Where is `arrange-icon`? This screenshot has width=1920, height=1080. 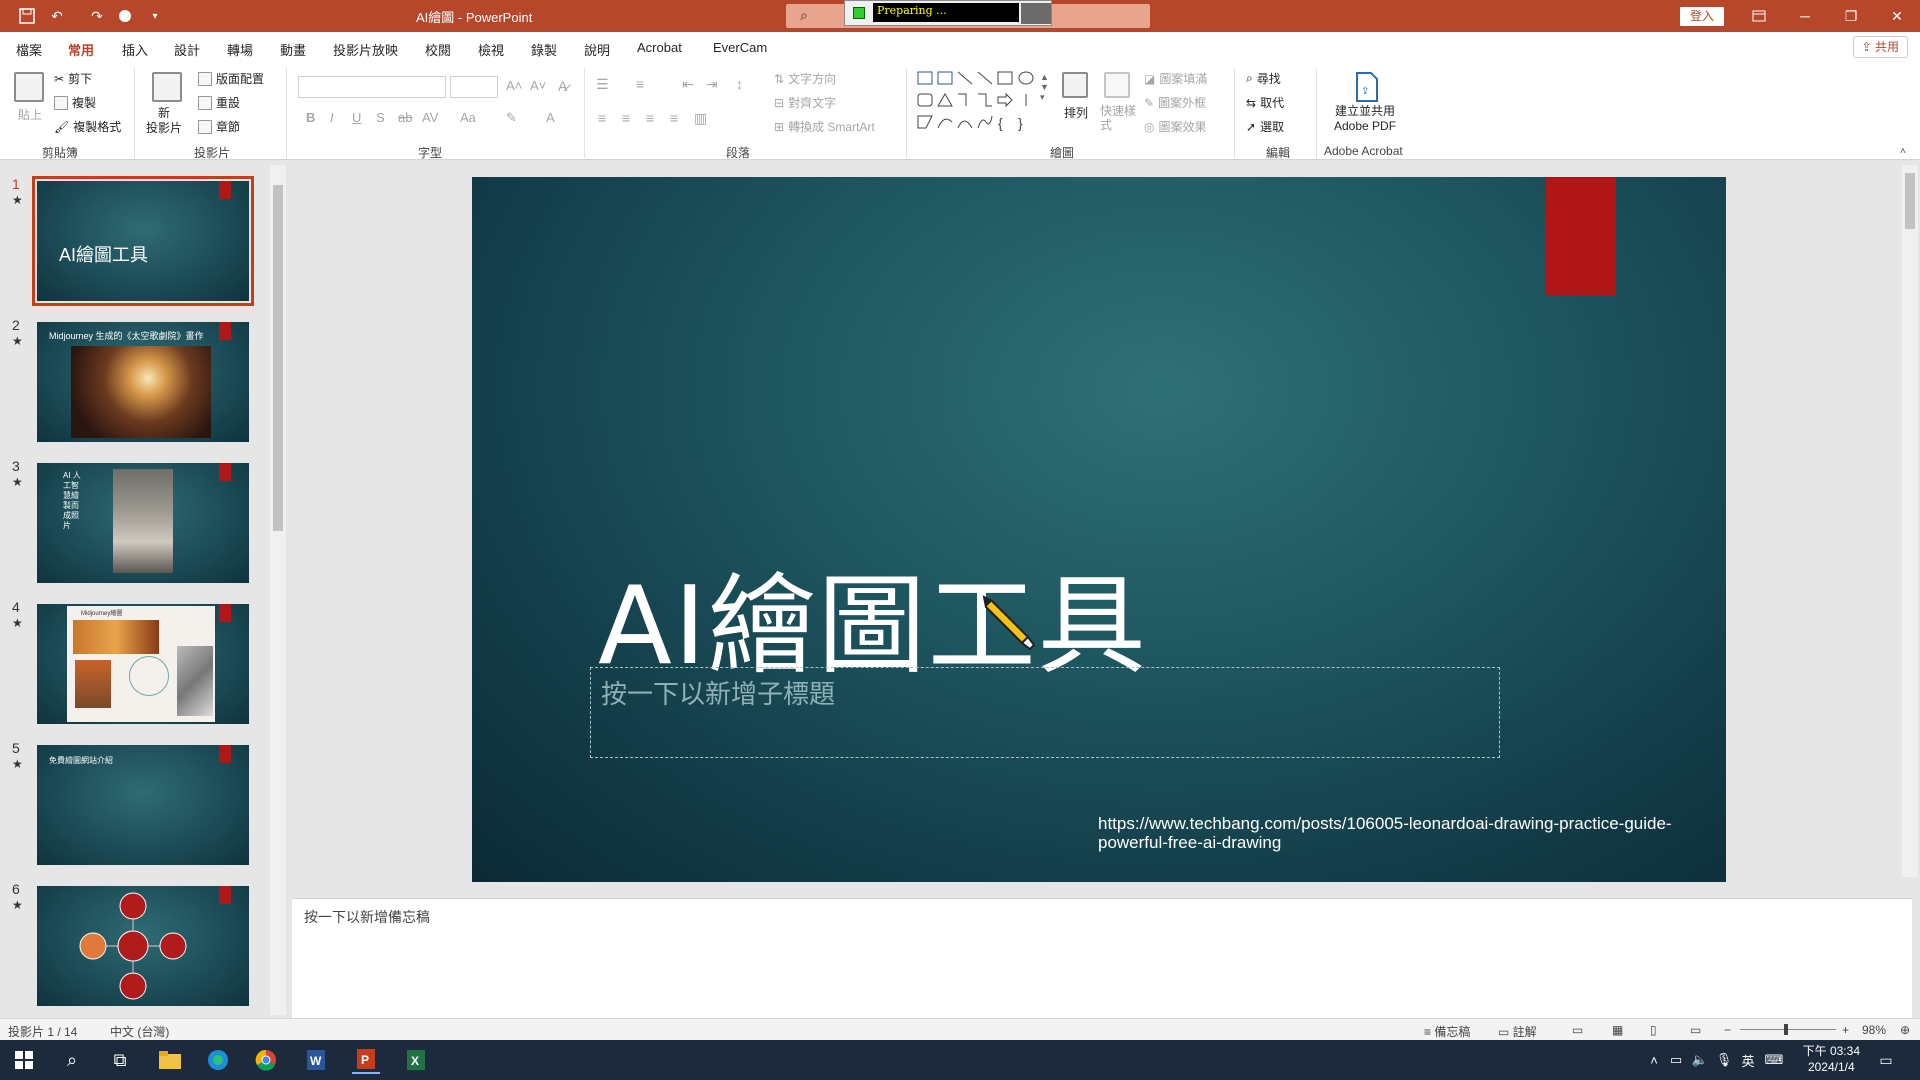
arrange-icon is located at coordinates (1075, 85).